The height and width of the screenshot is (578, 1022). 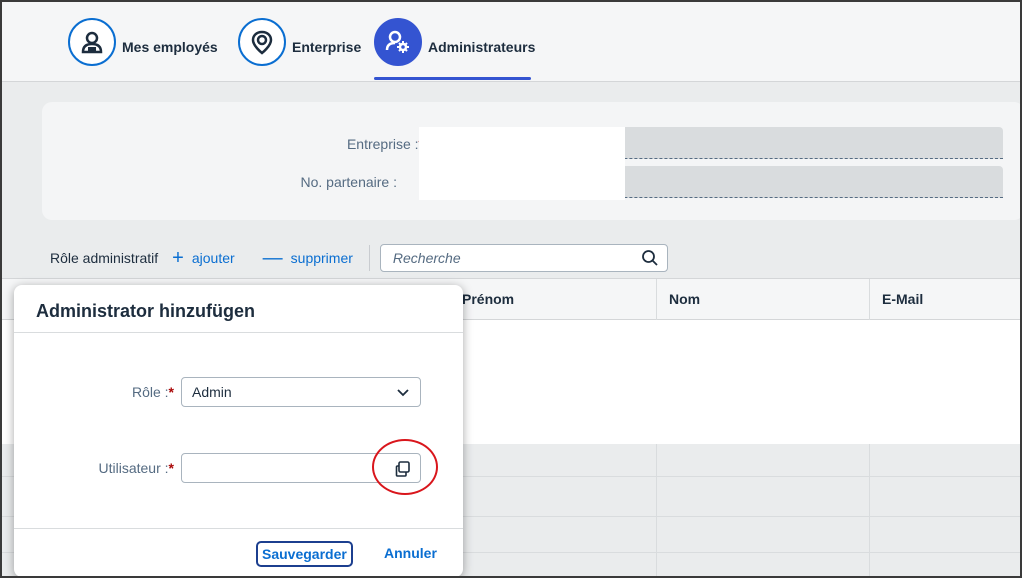 I want to click on role-label-wrap: Rôle :*, so click(x=94, y=392).